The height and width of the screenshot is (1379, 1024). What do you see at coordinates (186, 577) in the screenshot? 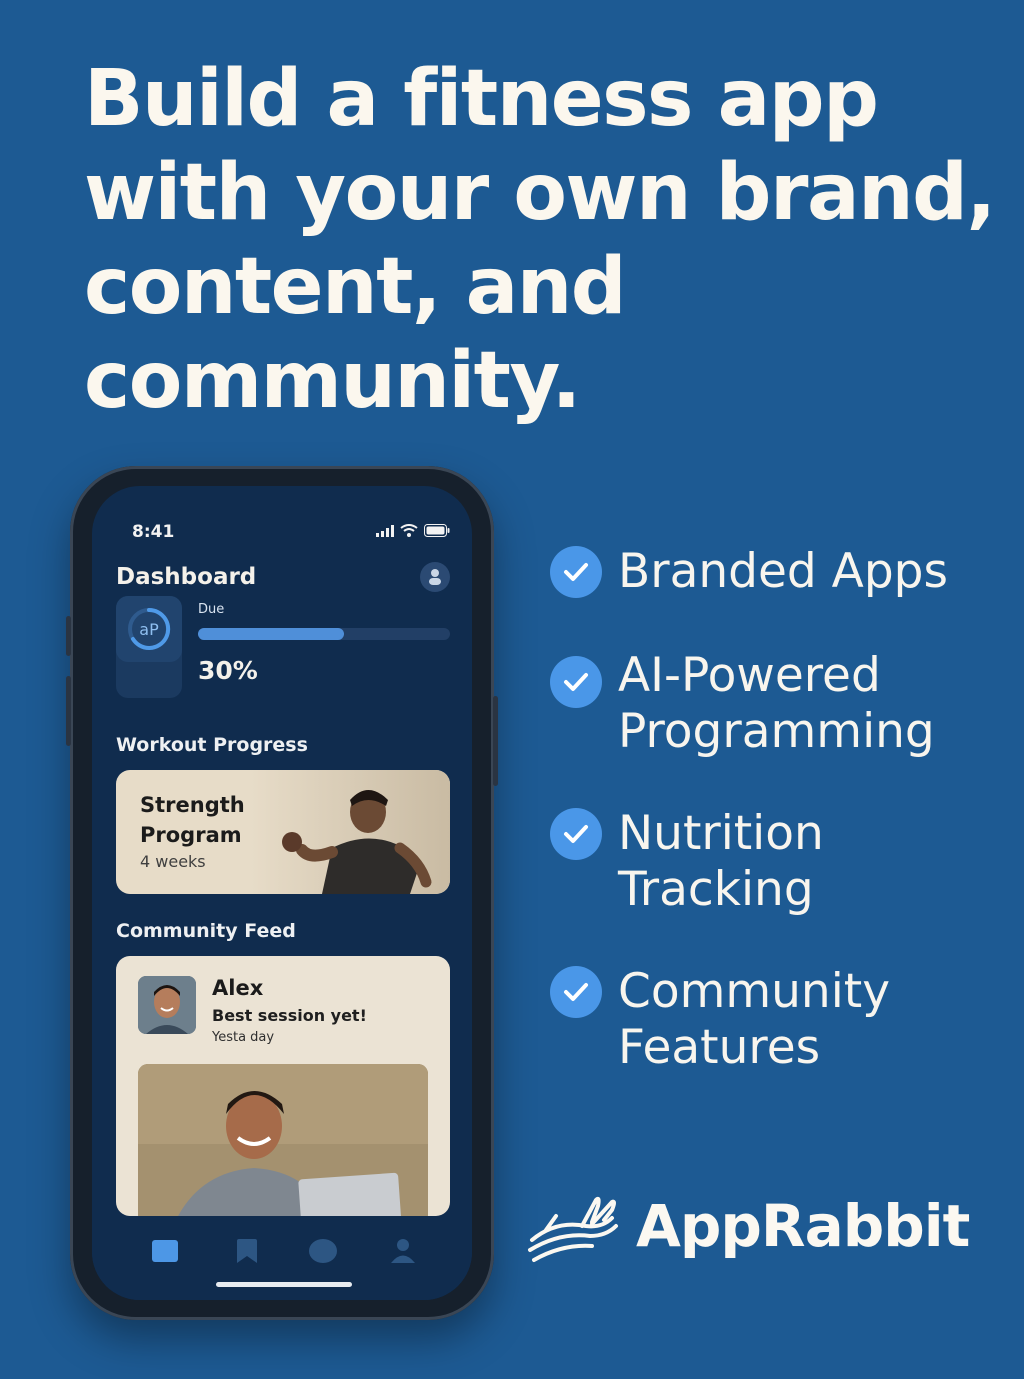
I see `dashboard-title: Dashboard` at bounding box center [186, 577].